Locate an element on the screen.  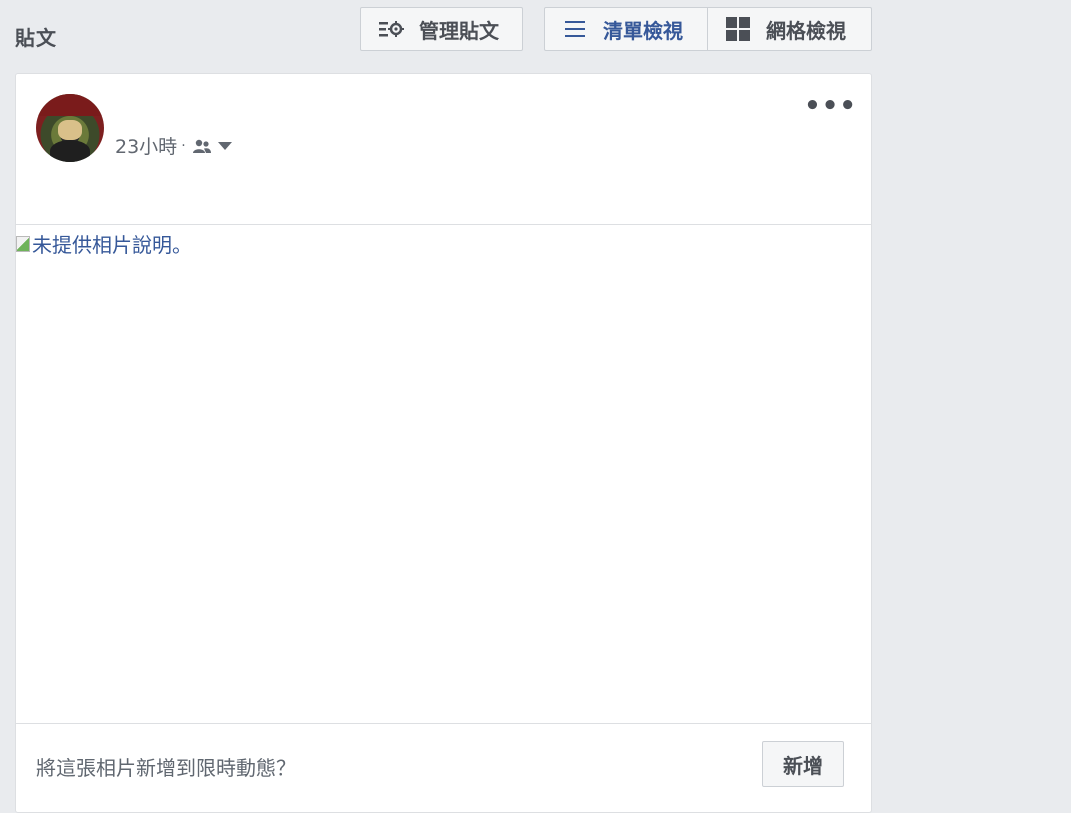
manage-posts-label: 管理貼文 is located at coordinates (459, 30).